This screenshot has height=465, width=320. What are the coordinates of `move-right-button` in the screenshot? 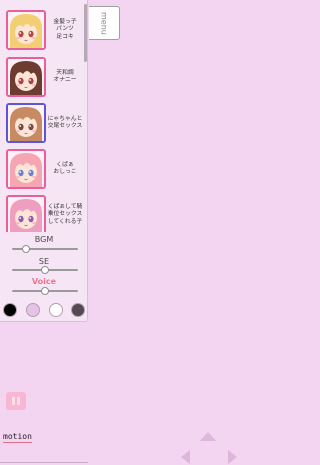 It's located at (232, 457).